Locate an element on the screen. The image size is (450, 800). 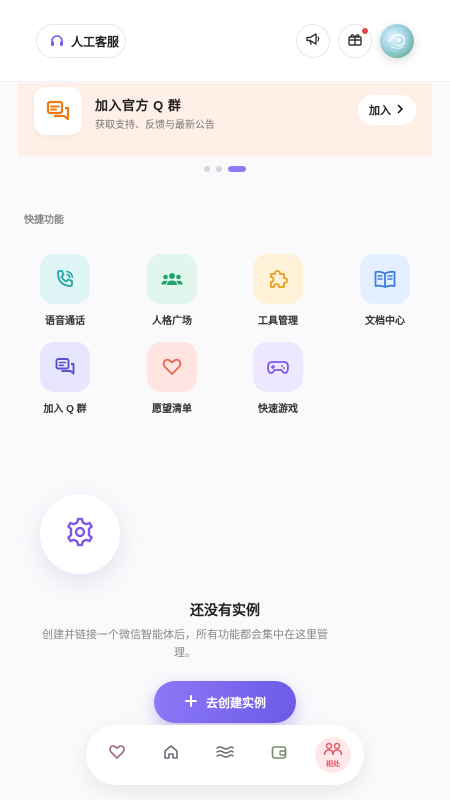
feature-label: 快速游戏 is located at coordinates (278, 409).